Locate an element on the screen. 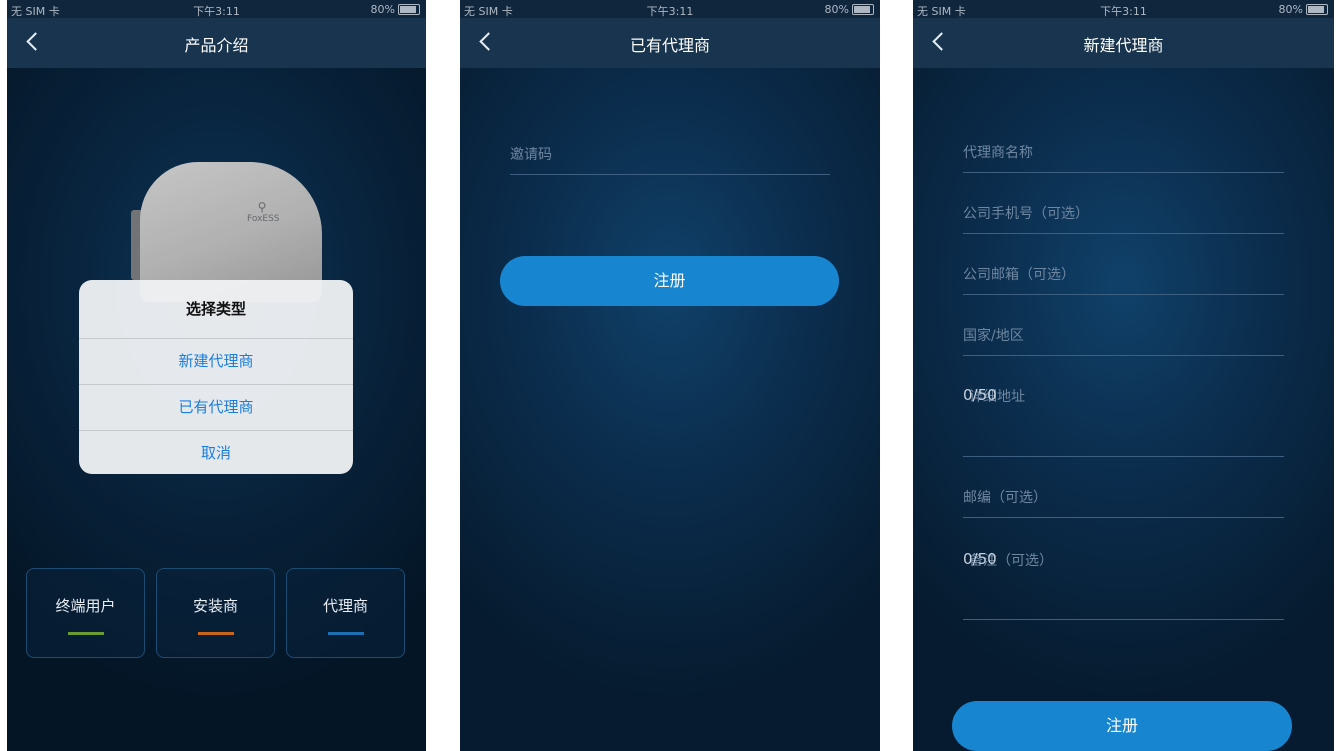  nav-bar: 产品介绍 is located at coordinates (216, 43).